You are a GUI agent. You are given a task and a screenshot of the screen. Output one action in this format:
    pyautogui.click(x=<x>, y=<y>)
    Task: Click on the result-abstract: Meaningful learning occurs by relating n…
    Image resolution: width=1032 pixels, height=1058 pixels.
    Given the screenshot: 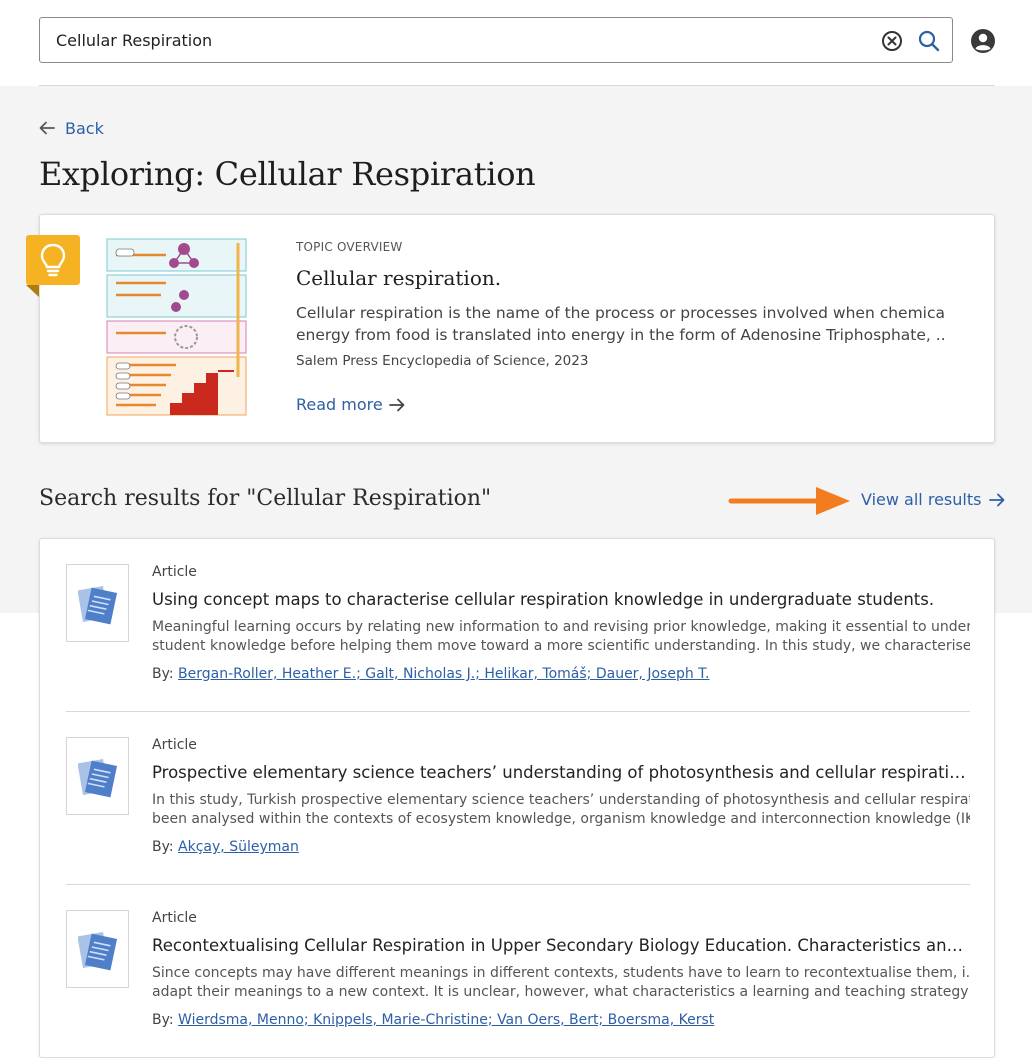 What is the action you would take?
    pyautogui.click(x=561, y=637)
    